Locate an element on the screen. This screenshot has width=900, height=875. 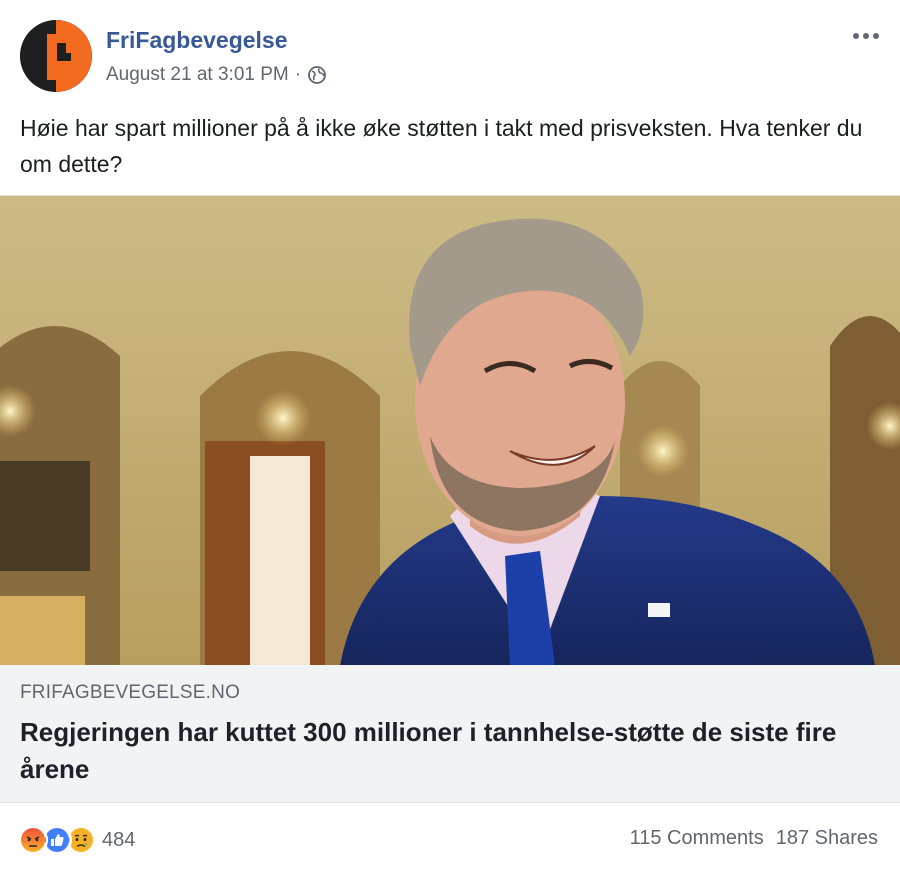
frifagbevegelse-logo-icon is located at coordinates (56, 56).